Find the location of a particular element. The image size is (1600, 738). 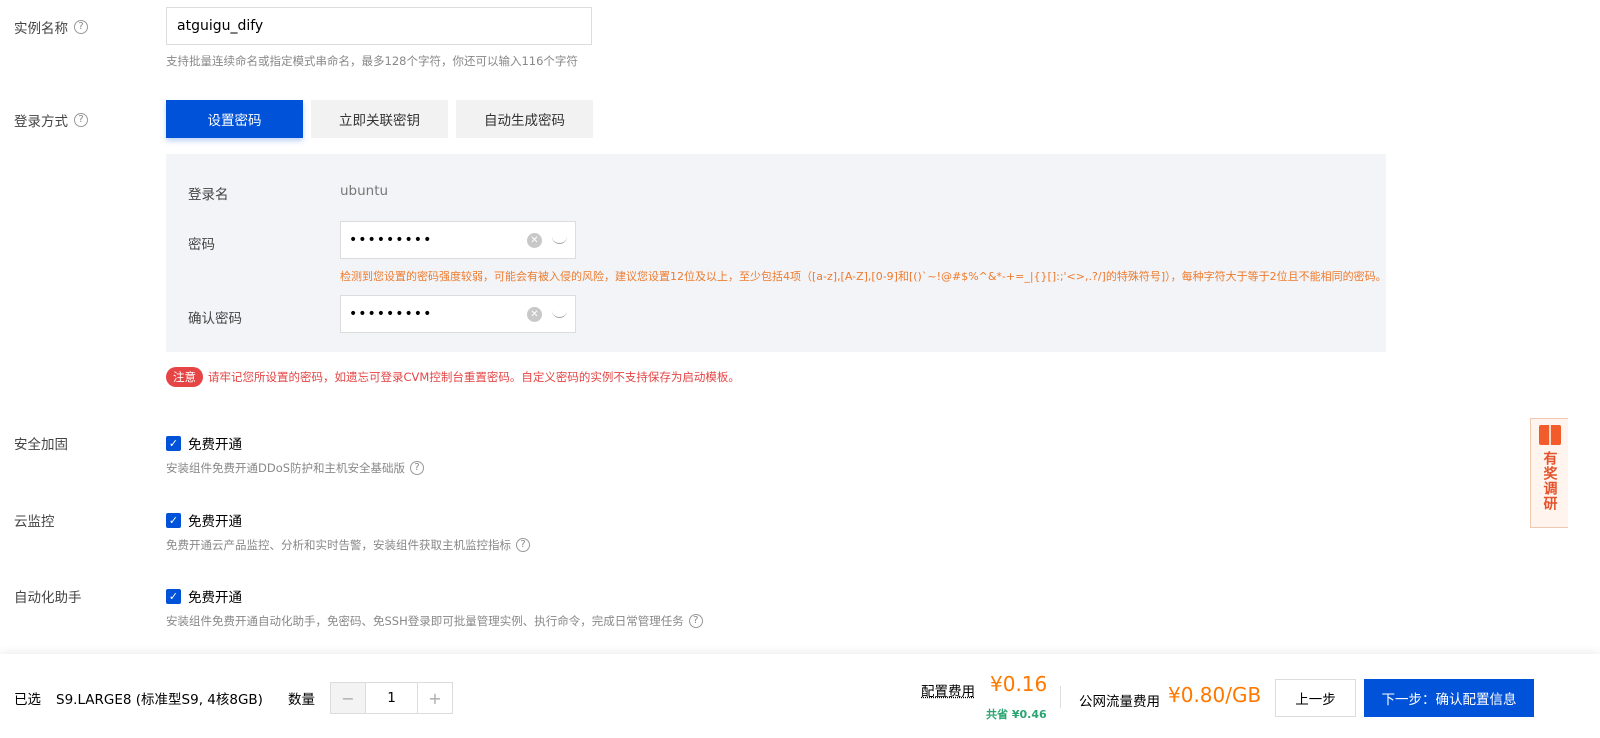

survey-text: 有奖调研 is located at coordinates (1549, 481).